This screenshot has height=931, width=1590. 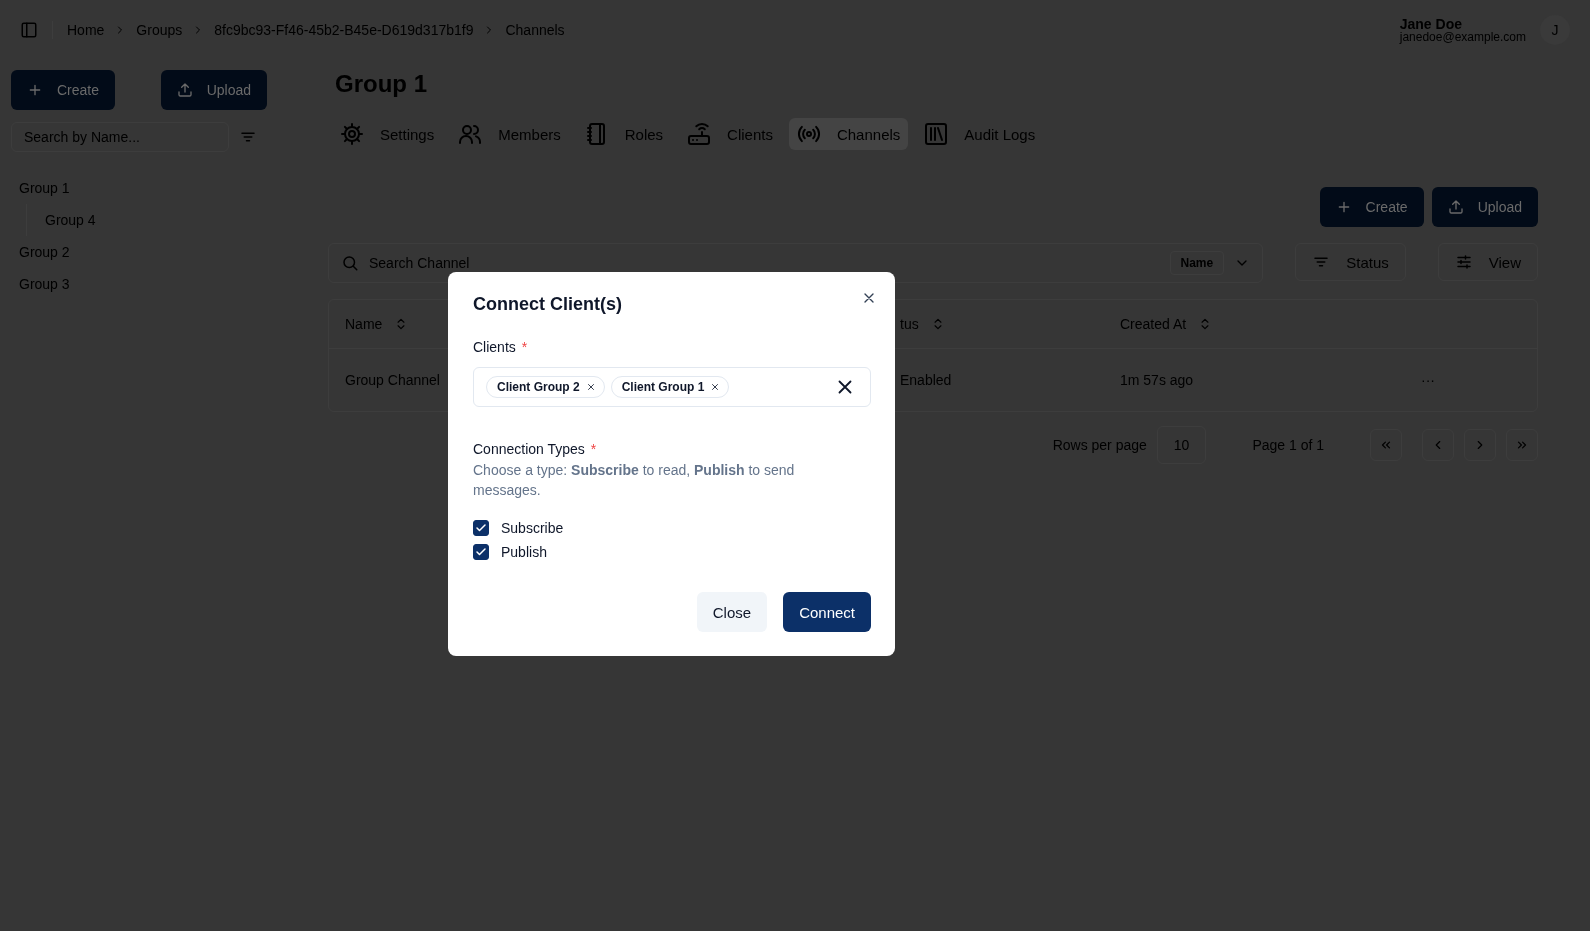 What do you see at coordinates (548, 304) in the screenshot?
I see `dialog-title: Connect Client(s)` at bounding box center [548, 304].